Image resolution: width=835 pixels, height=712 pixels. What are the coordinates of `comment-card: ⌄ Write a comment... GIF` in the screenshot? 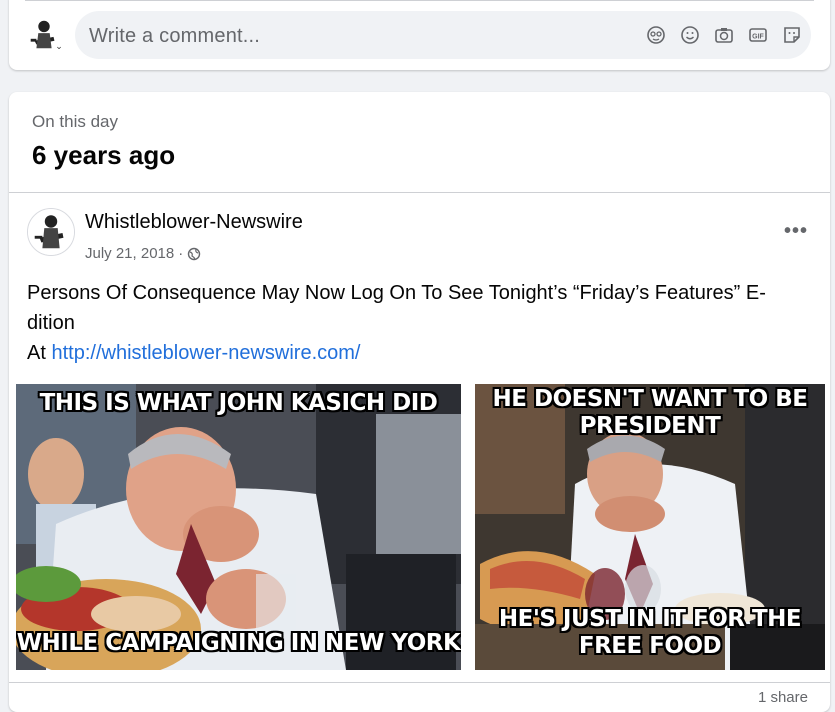 It's located at (419, 35).